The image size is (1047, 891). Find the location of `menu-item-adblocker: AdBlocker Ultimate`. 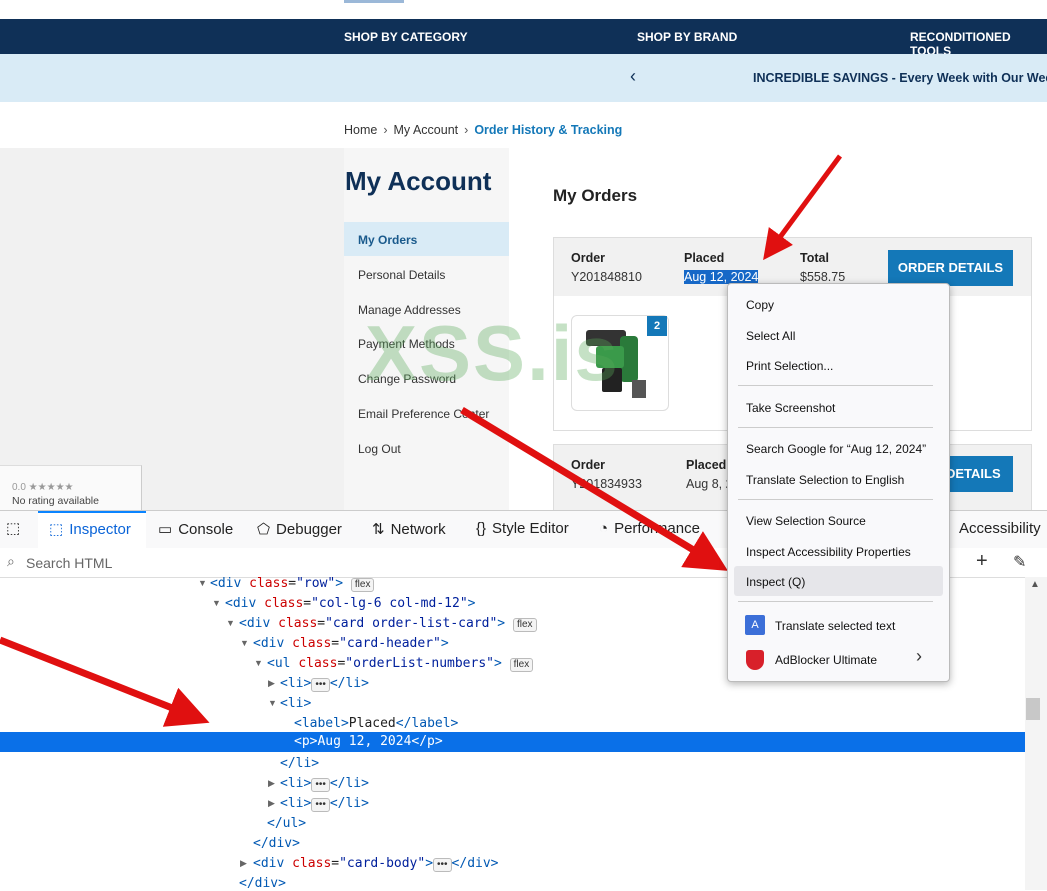

menu-item-adblocker: AdBlocker Ultimate is located at coordinates (826, 660).